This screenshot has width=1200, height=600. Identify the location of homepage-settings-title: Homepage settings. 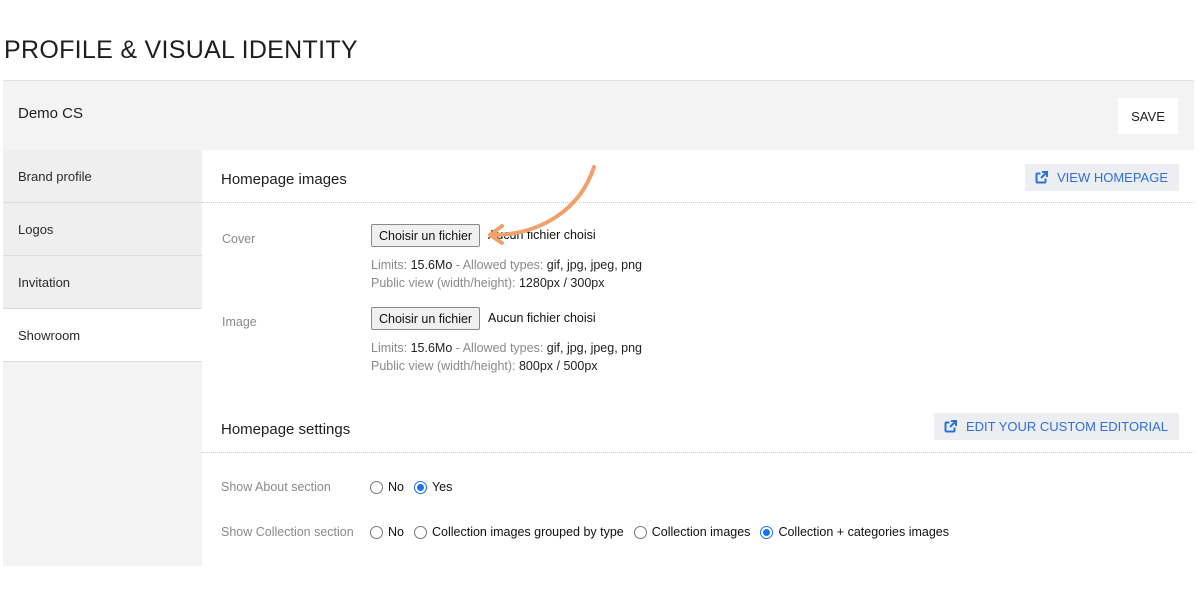
(286, 429).